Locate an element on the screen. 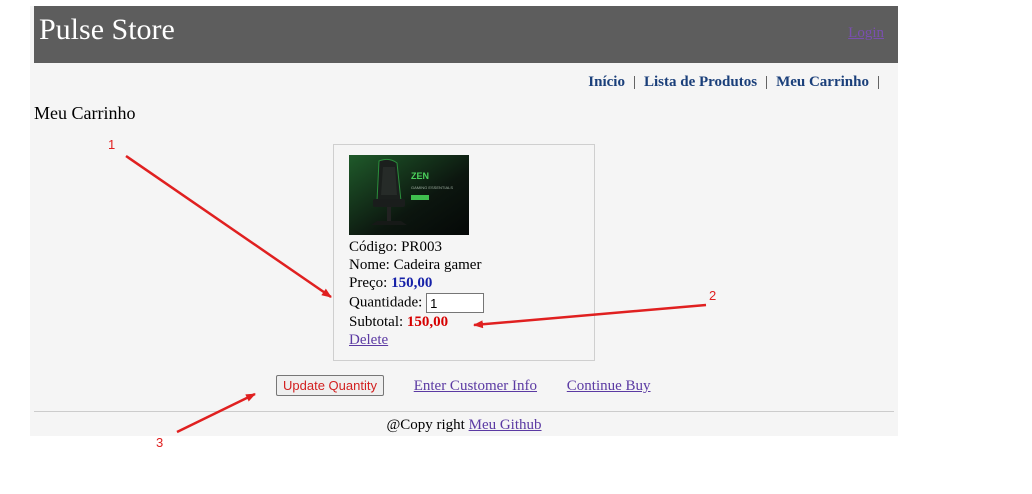 This screenshot has height=494, width=1032. brand-title: Pulse Store is located at coordinates (107, 29).